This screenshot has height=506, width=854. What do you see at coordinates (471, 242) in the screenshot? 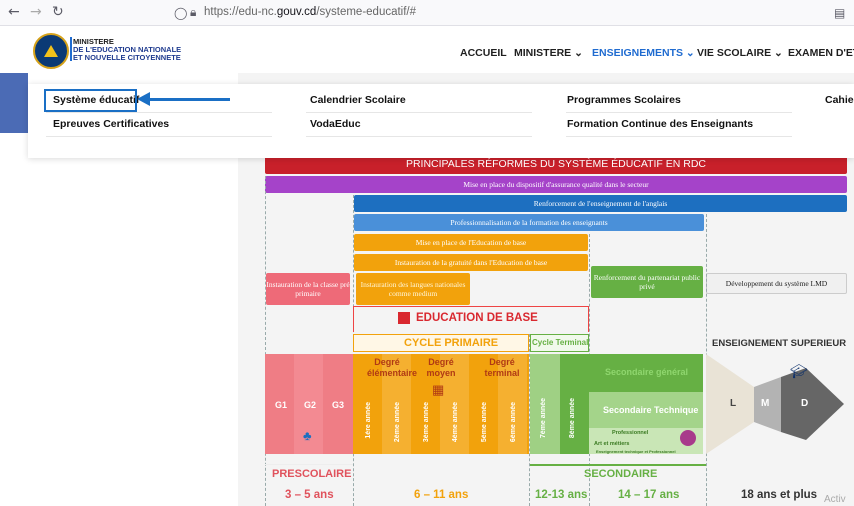
I see `bar-education-base: Mise en place de l'Education de base` at bounding box center [471, 242].